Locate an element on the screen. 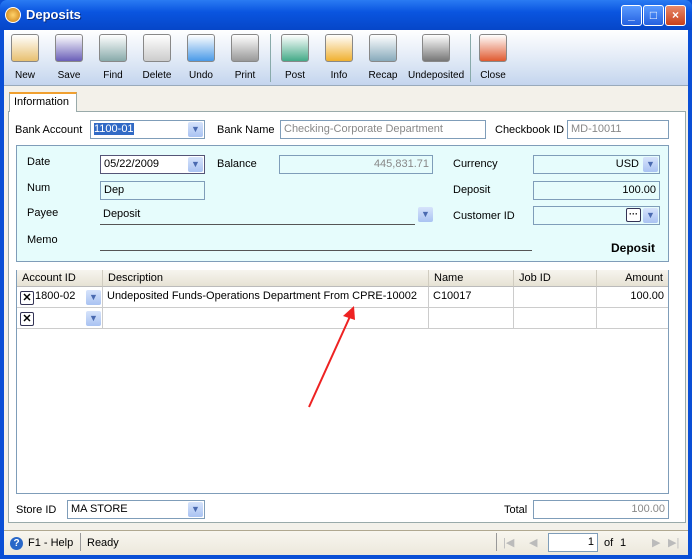 Image resolution: width=692 pixels, height=559 pixels. next-page-icon: ▶ is located at coordinates (656, 542).